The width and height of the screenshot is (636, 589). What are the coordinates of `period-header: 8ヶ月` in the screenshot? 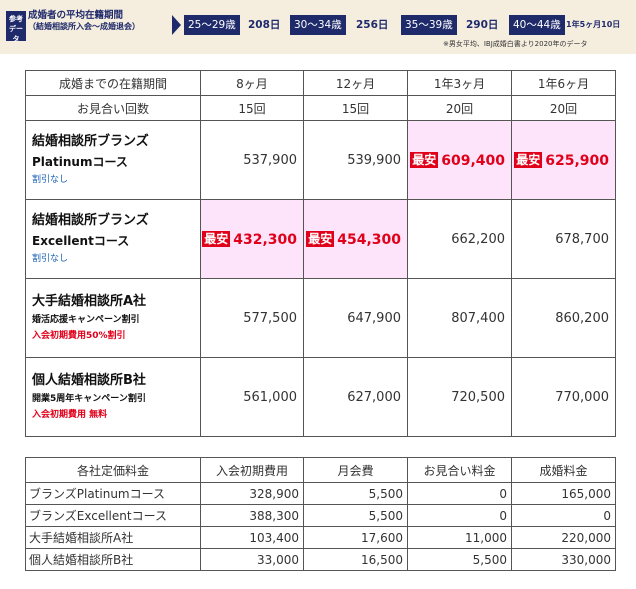 It's located at (252, 83).